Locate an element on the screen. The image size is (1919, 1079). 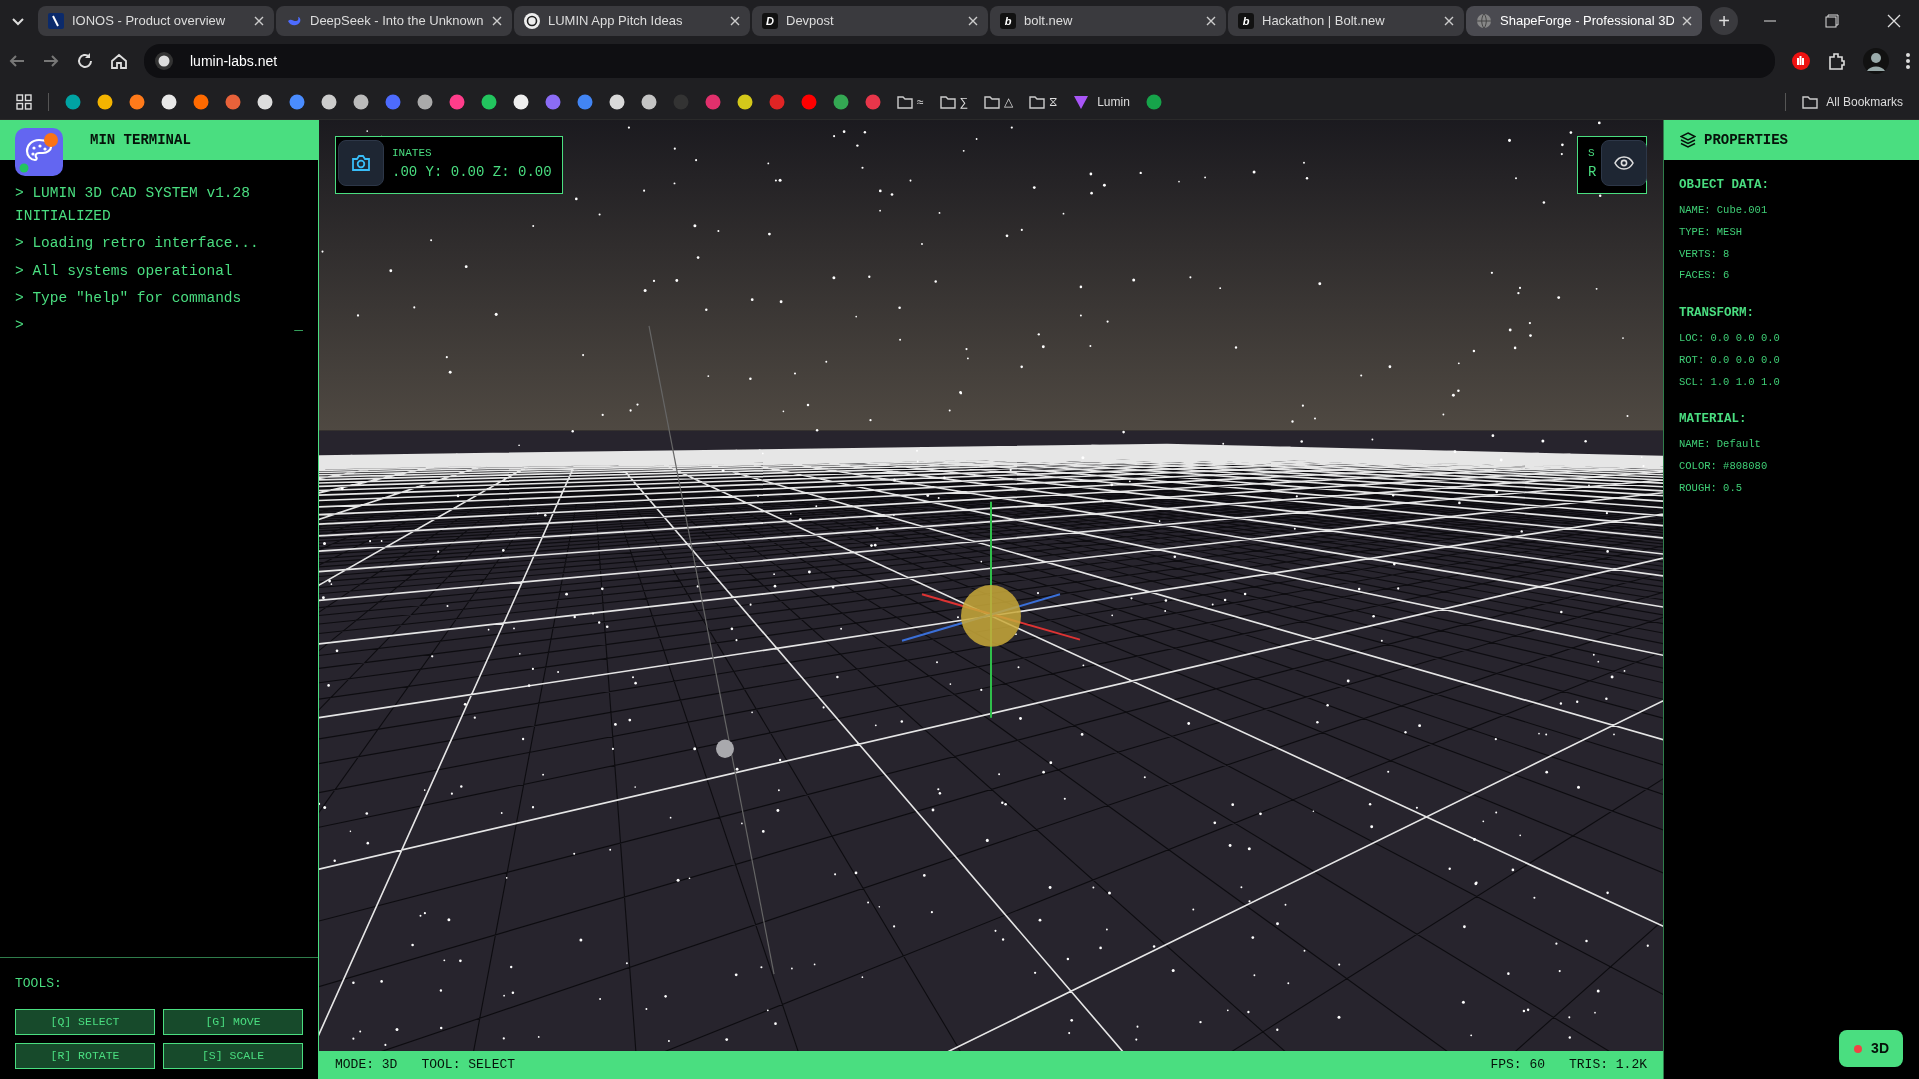
tab-title: IONOS - Product overview is located at coordinates (149, 21).